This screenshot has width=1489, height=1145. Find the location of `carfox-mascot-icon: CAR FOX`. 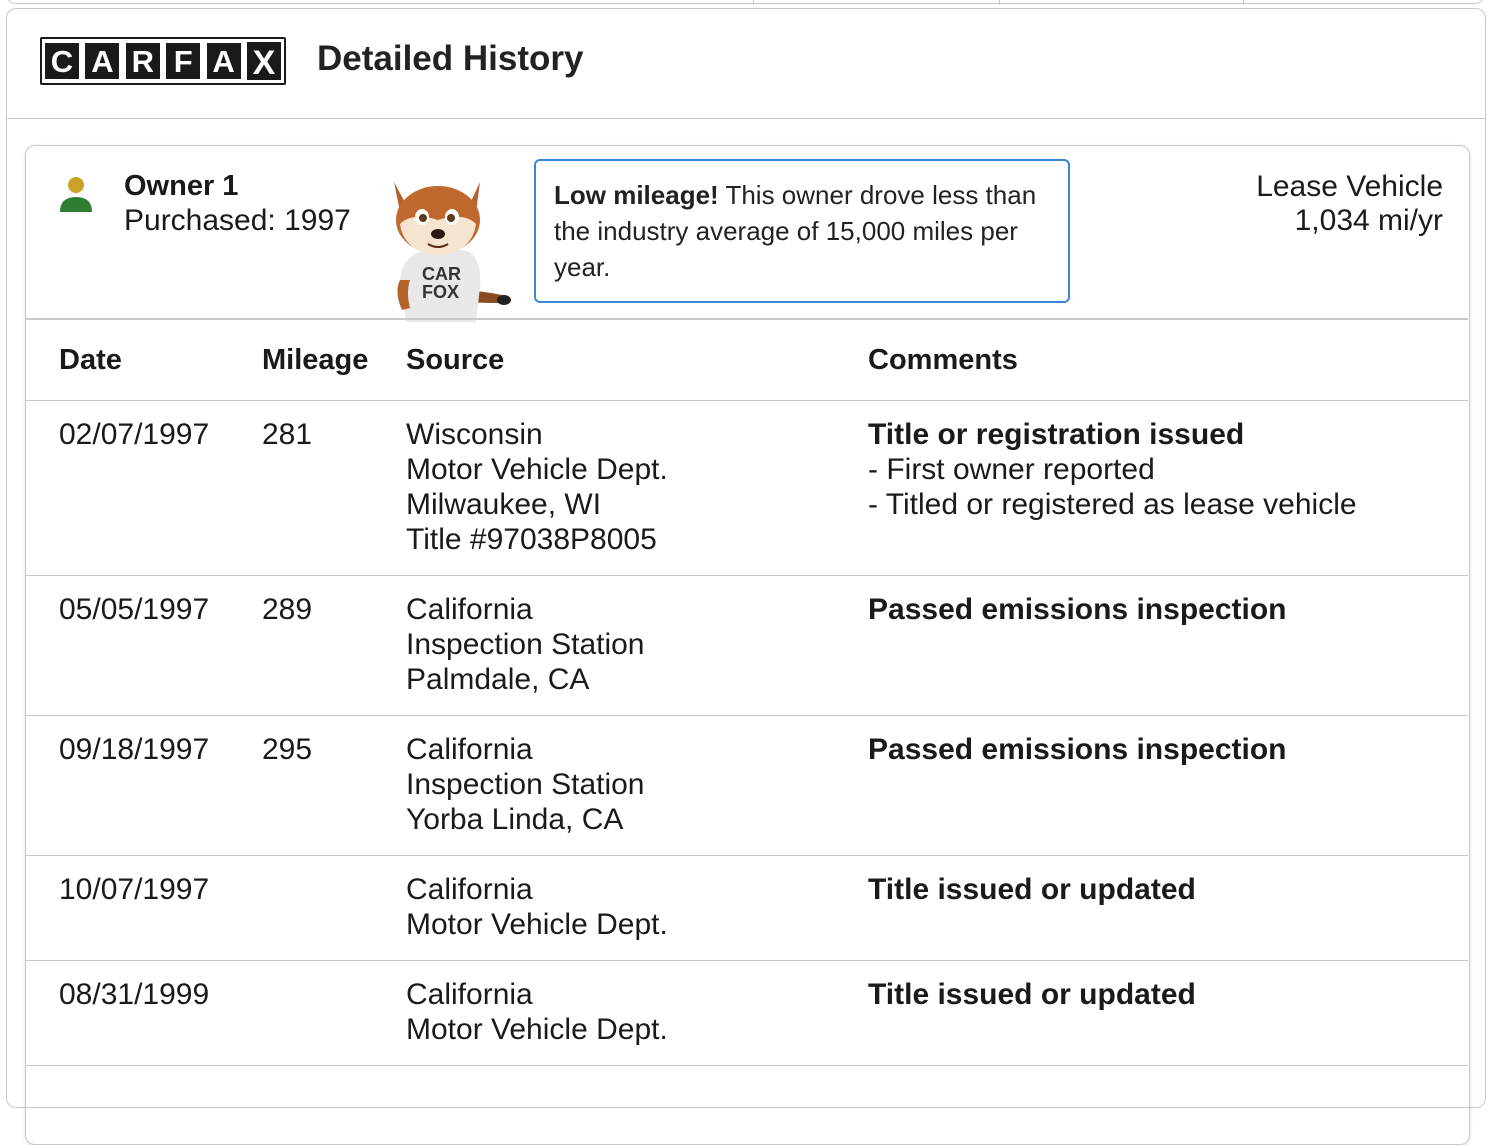

carfox-mascot-icon: CAR FOX is located at coordinates (452, 252).